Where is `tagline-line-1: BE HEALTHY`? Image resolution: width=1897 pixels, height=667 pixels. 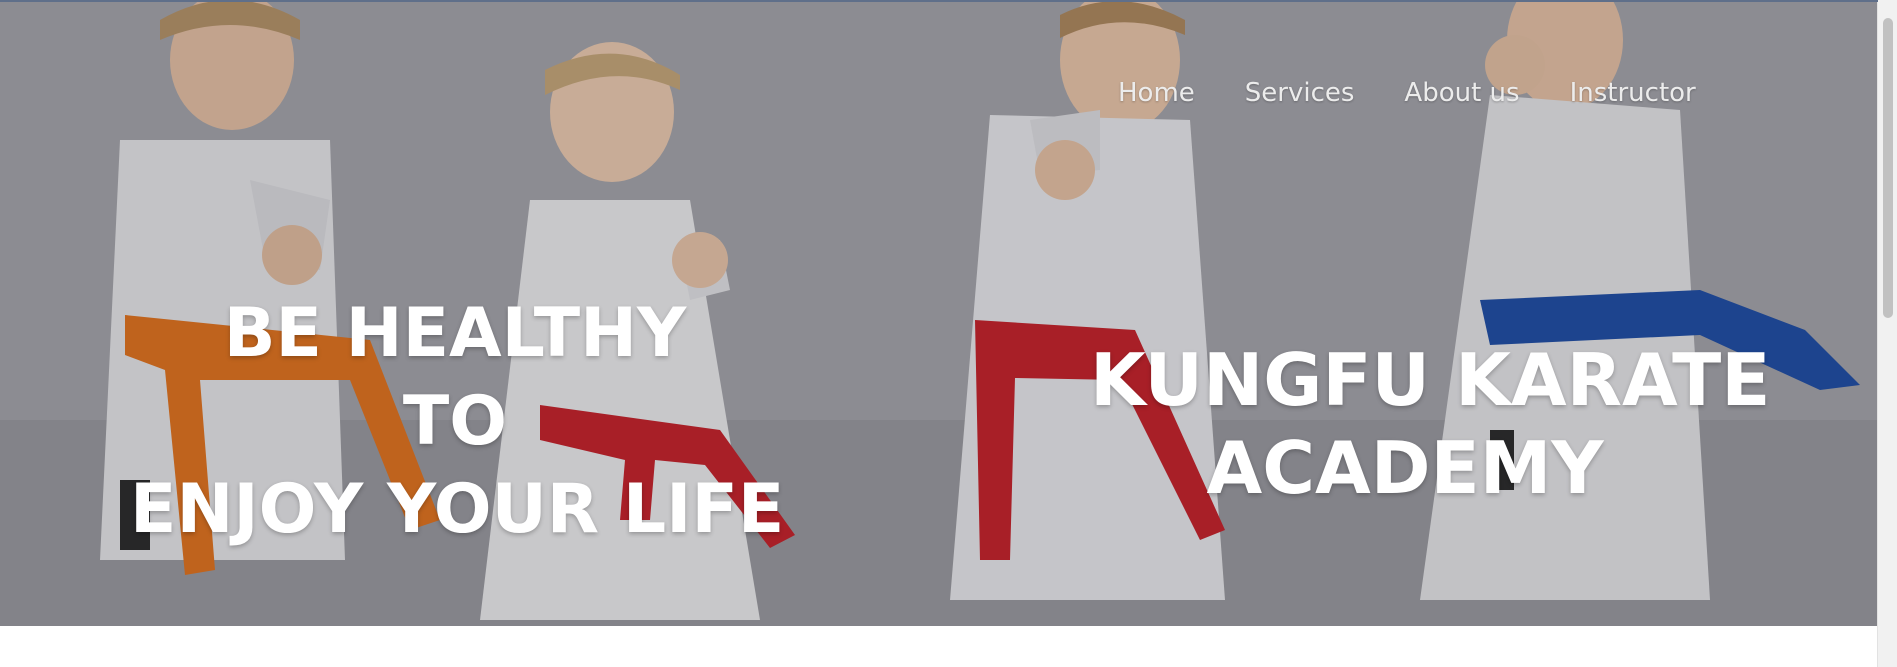
tagline-line-1: BE HEALTHY is located at coordinates (455, 333).